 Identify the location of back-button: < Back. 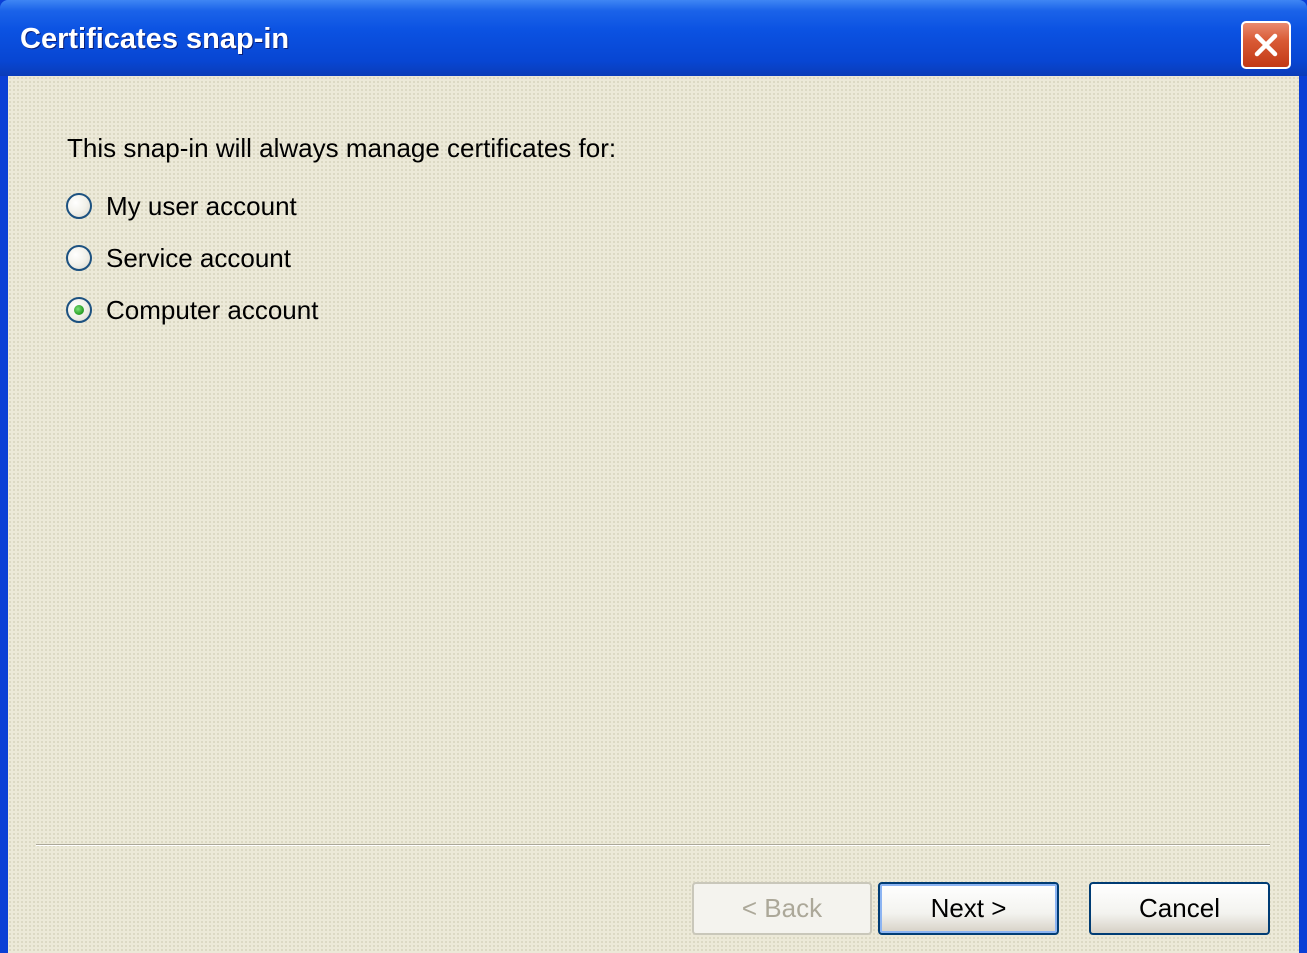
(782, 908).